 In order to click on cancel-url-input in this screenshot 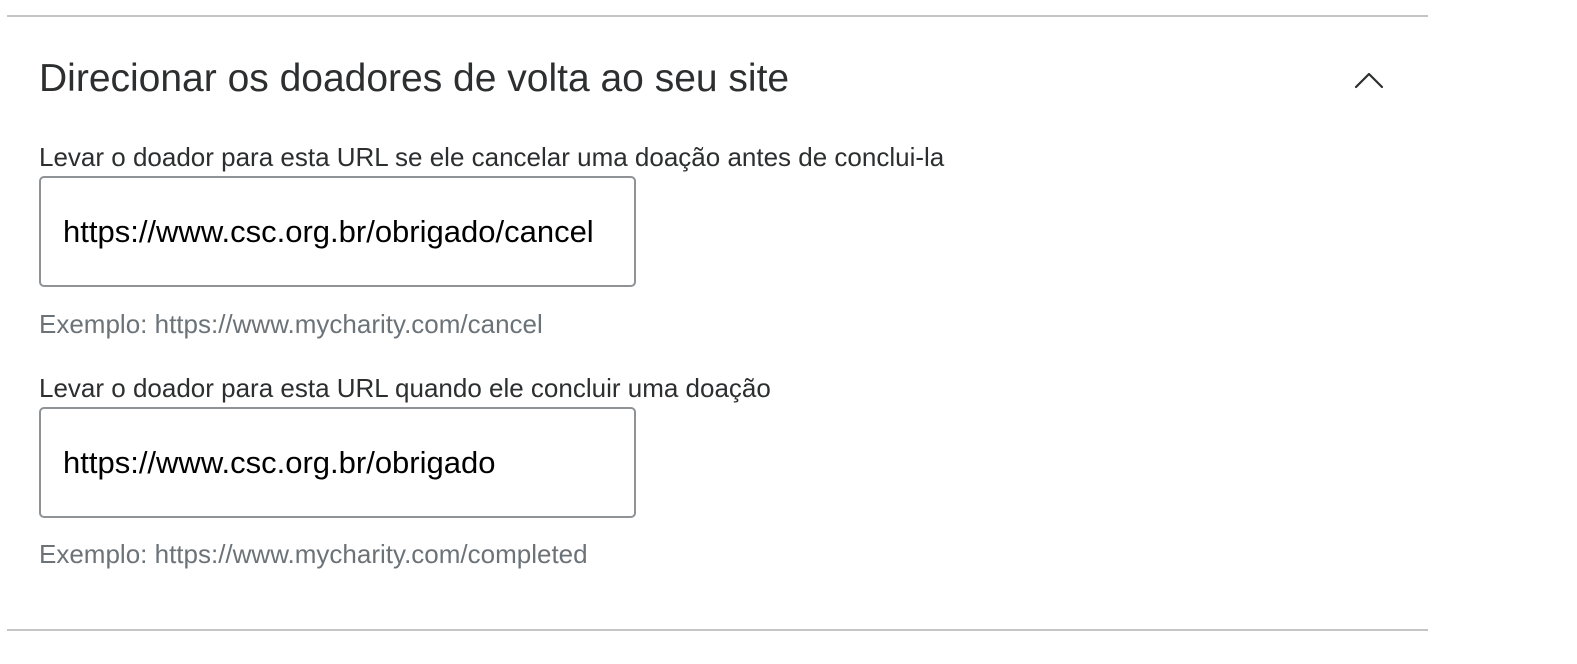, I will do `click(337, 231)`.